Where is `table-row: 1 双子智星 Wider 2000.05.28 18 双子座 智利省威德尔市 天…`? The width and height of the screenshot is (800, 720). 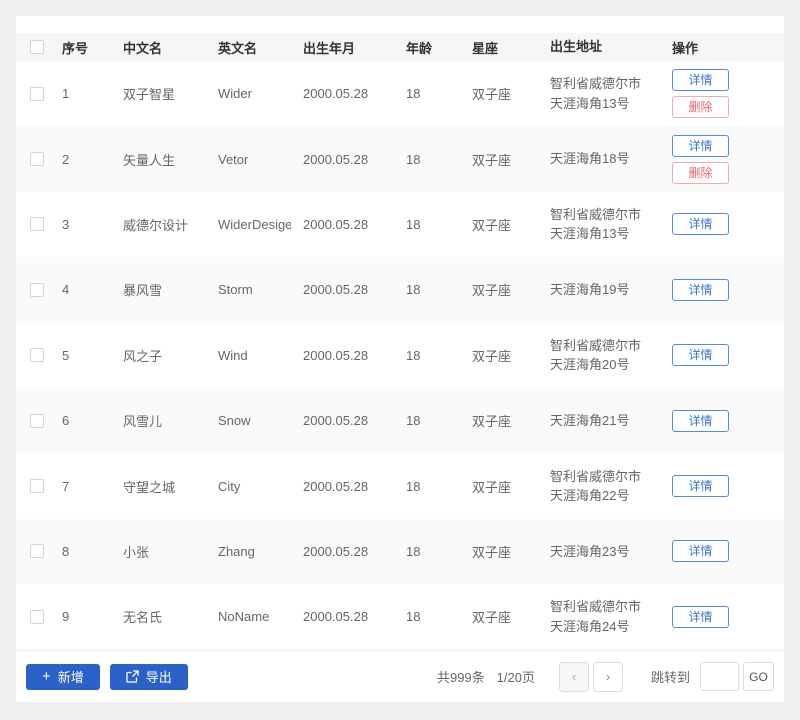
table-row: 1 双子智星 Wider 2000.05.28 18 双子座 智利省威德尔市 天… is located at coordinates (400, 94).